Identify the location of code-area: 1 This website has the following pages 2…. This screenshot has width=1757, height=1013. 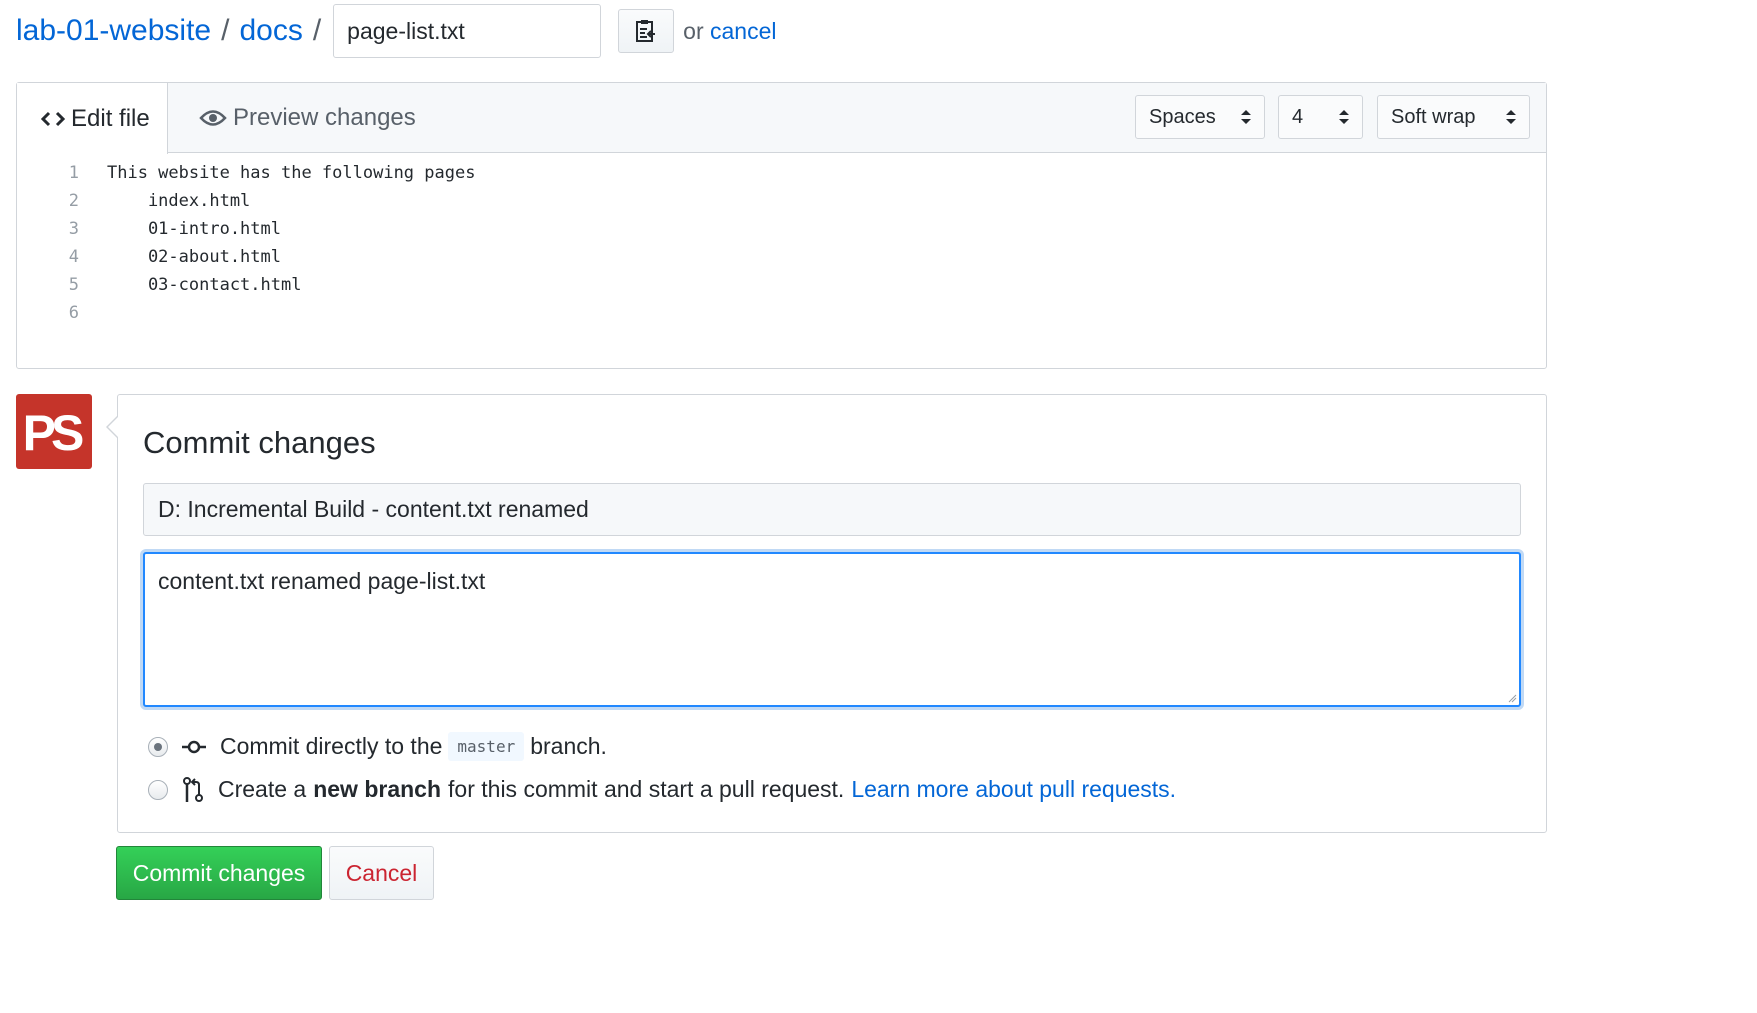
(781, 243).